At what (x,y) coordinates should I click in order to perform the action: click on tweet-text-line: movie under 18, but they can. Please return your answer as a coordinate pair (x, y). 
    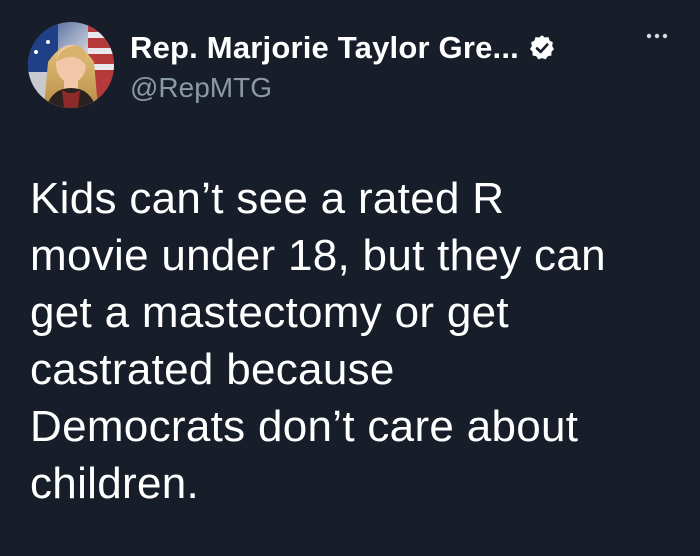
    Looking at the image, I should click on (318, 255).